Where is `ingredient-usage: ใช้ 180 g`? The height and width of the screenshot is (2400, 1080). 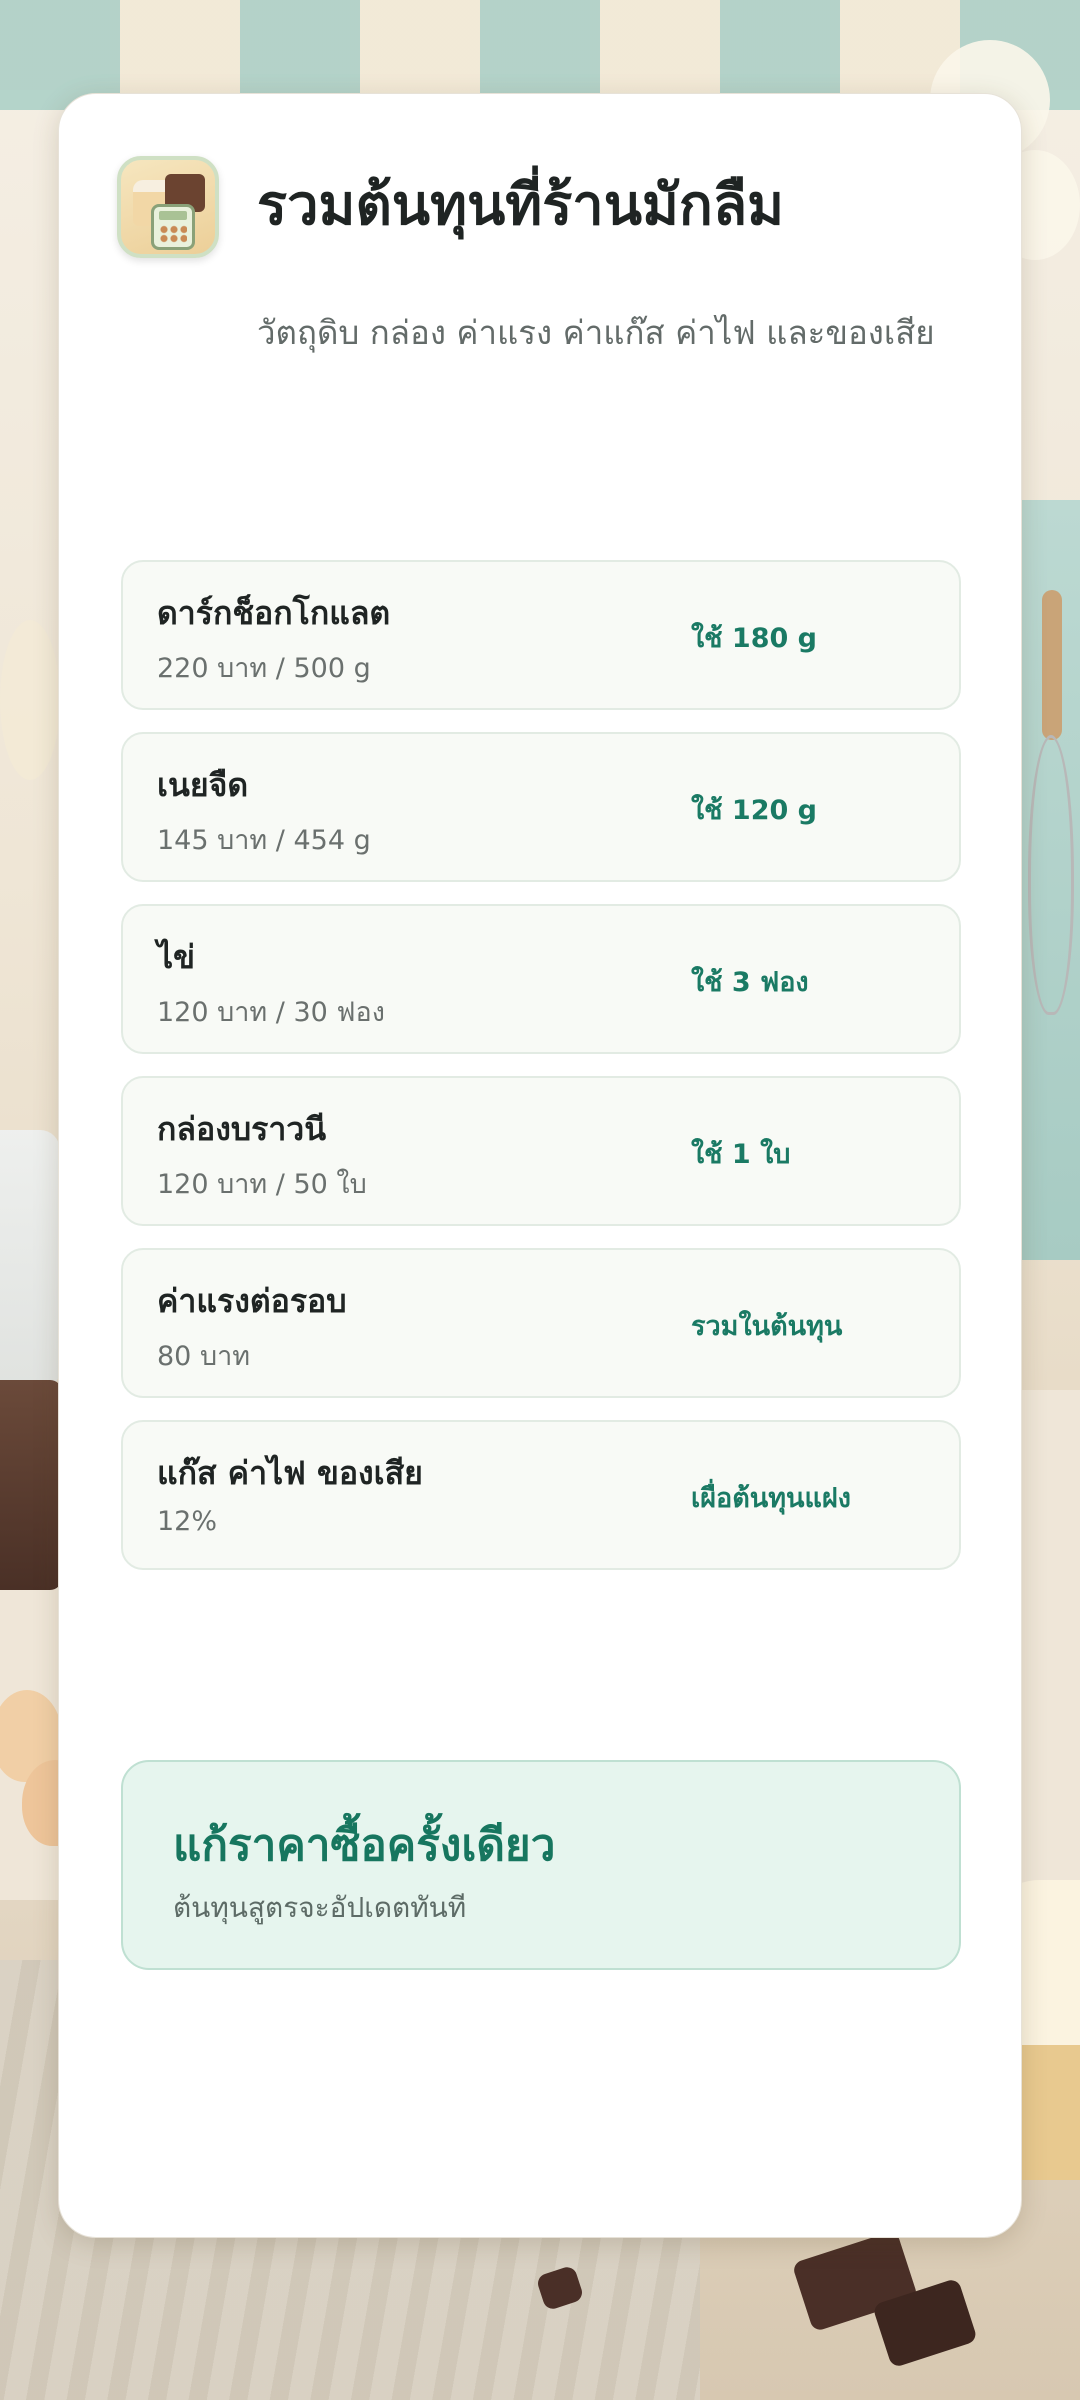 ingredient-usage: ใช้ 180 g is located at coordinates (754, 638).